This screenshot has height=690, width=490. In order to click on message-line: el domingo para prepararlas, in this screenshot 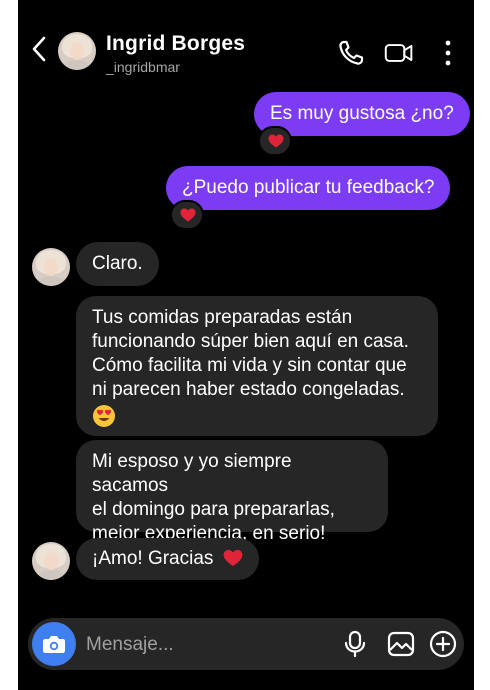, I will do `click(213, 509)`.